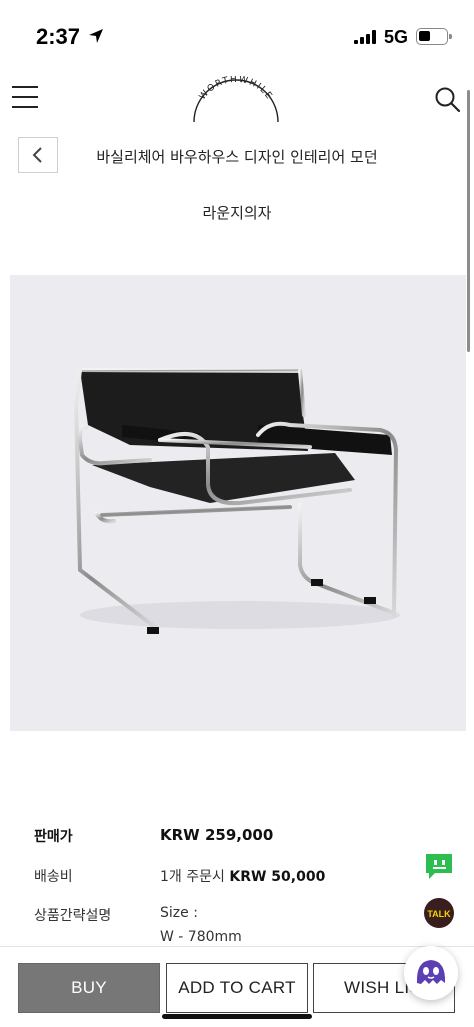 The image size is (474, 1027). Describe the element at coordinates (365, 37) in the screenshot. I see `cell-signal-icon` at that location.